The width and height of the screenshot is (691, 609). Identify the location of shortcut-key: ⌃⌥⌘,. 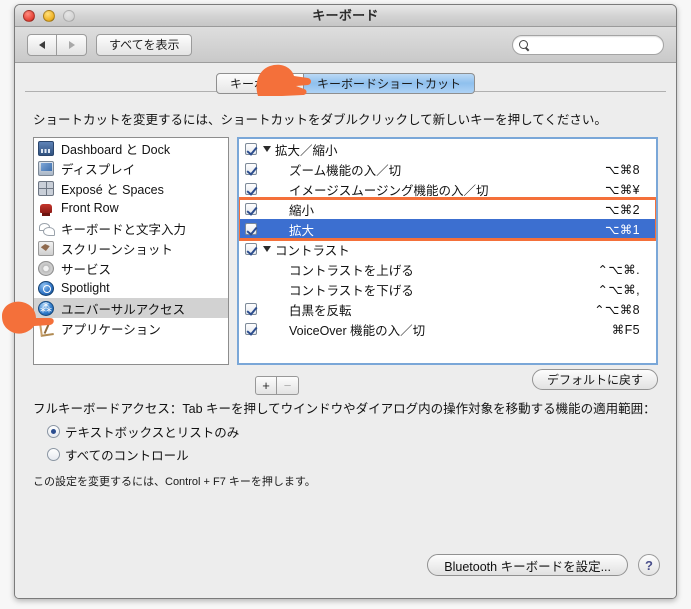
(618, 289).